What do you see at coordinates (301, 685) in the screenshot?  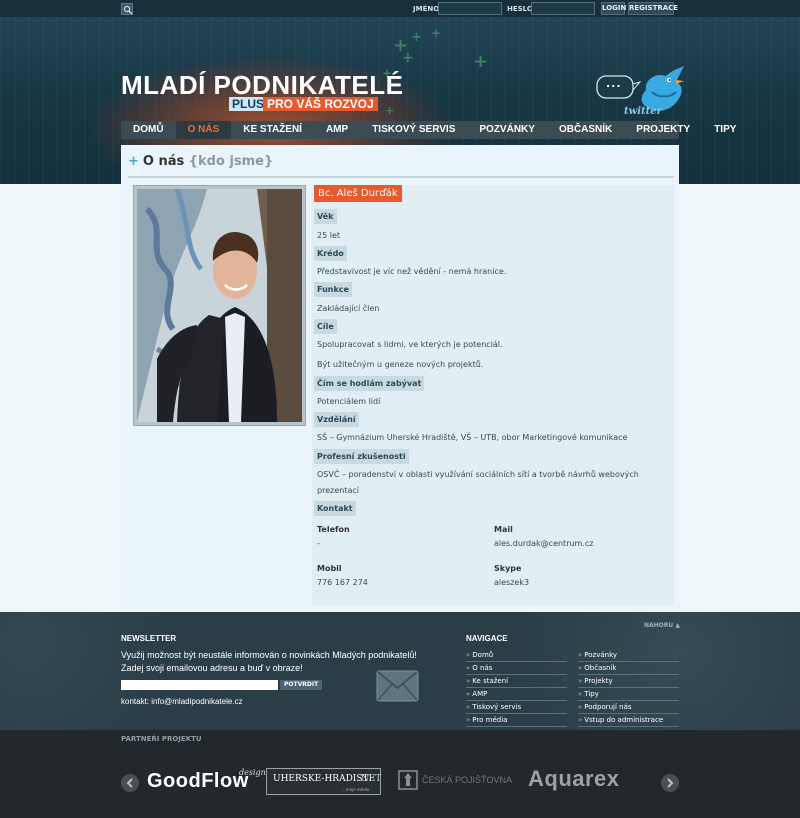 I see `newsletter-submit-button: POTVRDIT` at bounding box center [301, 685].